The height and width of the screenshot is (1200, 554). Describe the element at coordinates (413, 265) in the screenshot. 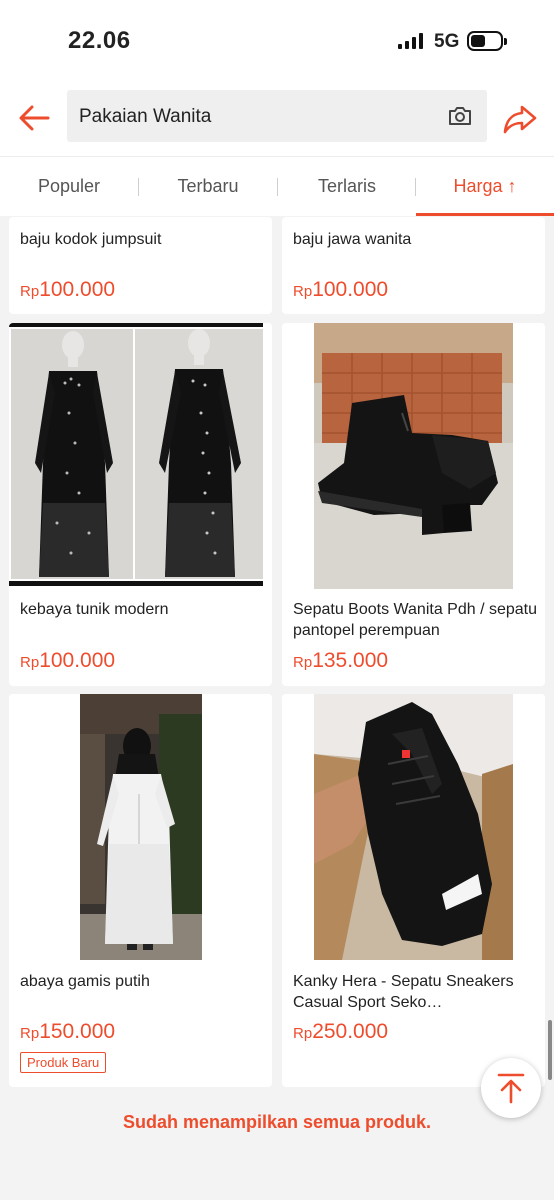

I see `product-card: baju jawa wanita Rp100.000` at that location.